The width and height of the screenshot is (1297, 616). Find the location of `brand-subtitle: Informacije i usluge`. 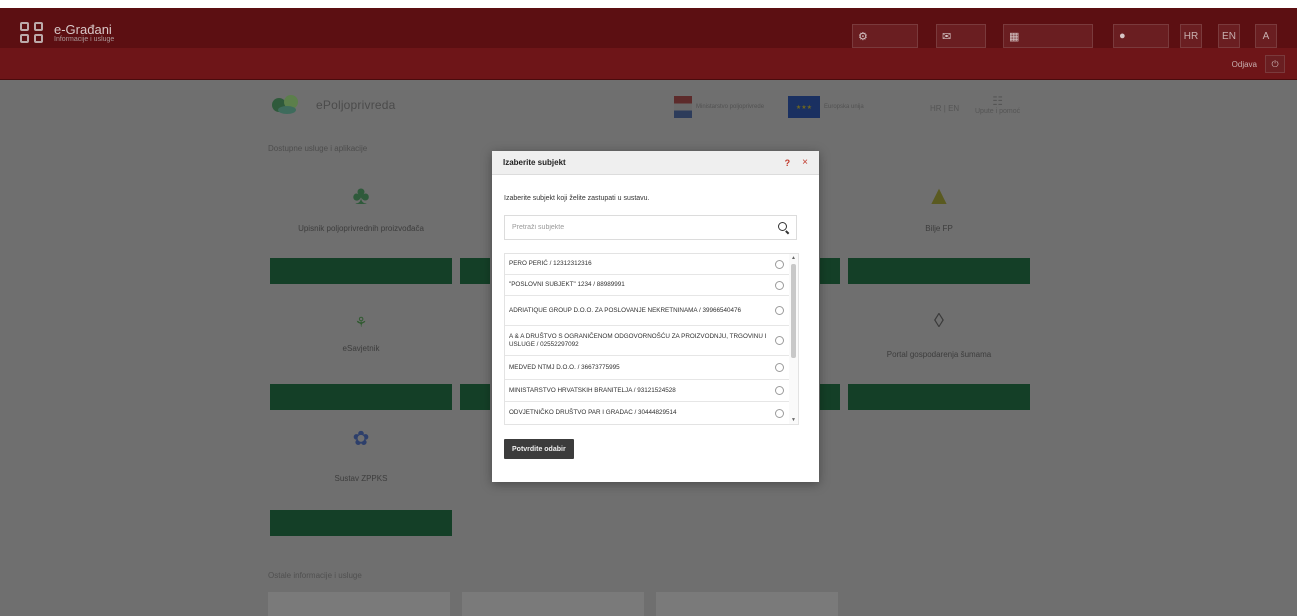

brand-subtitle: Informacije i usluge is located at coordinates (84, 39).